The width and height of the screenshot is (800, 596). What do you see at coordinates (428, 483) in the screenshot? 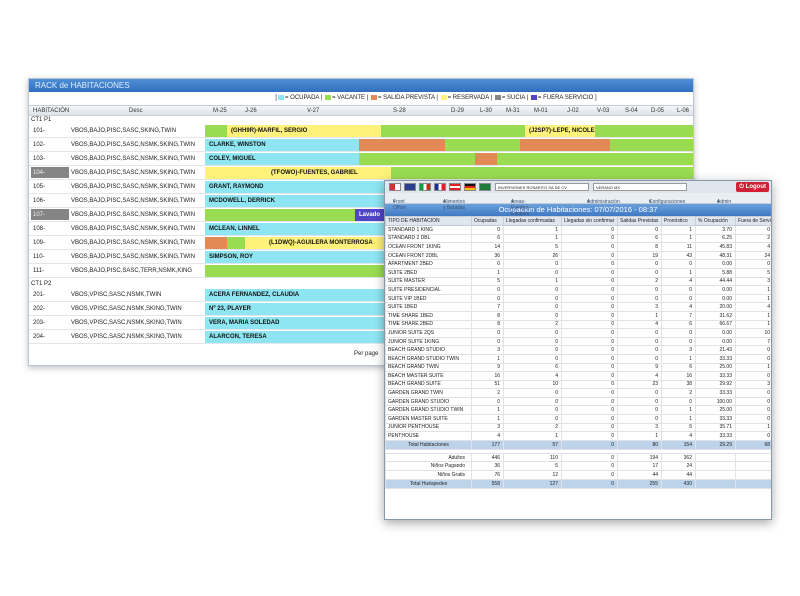
I see `table-cell: Total Huéspedes` at bounding box center [428, 483].